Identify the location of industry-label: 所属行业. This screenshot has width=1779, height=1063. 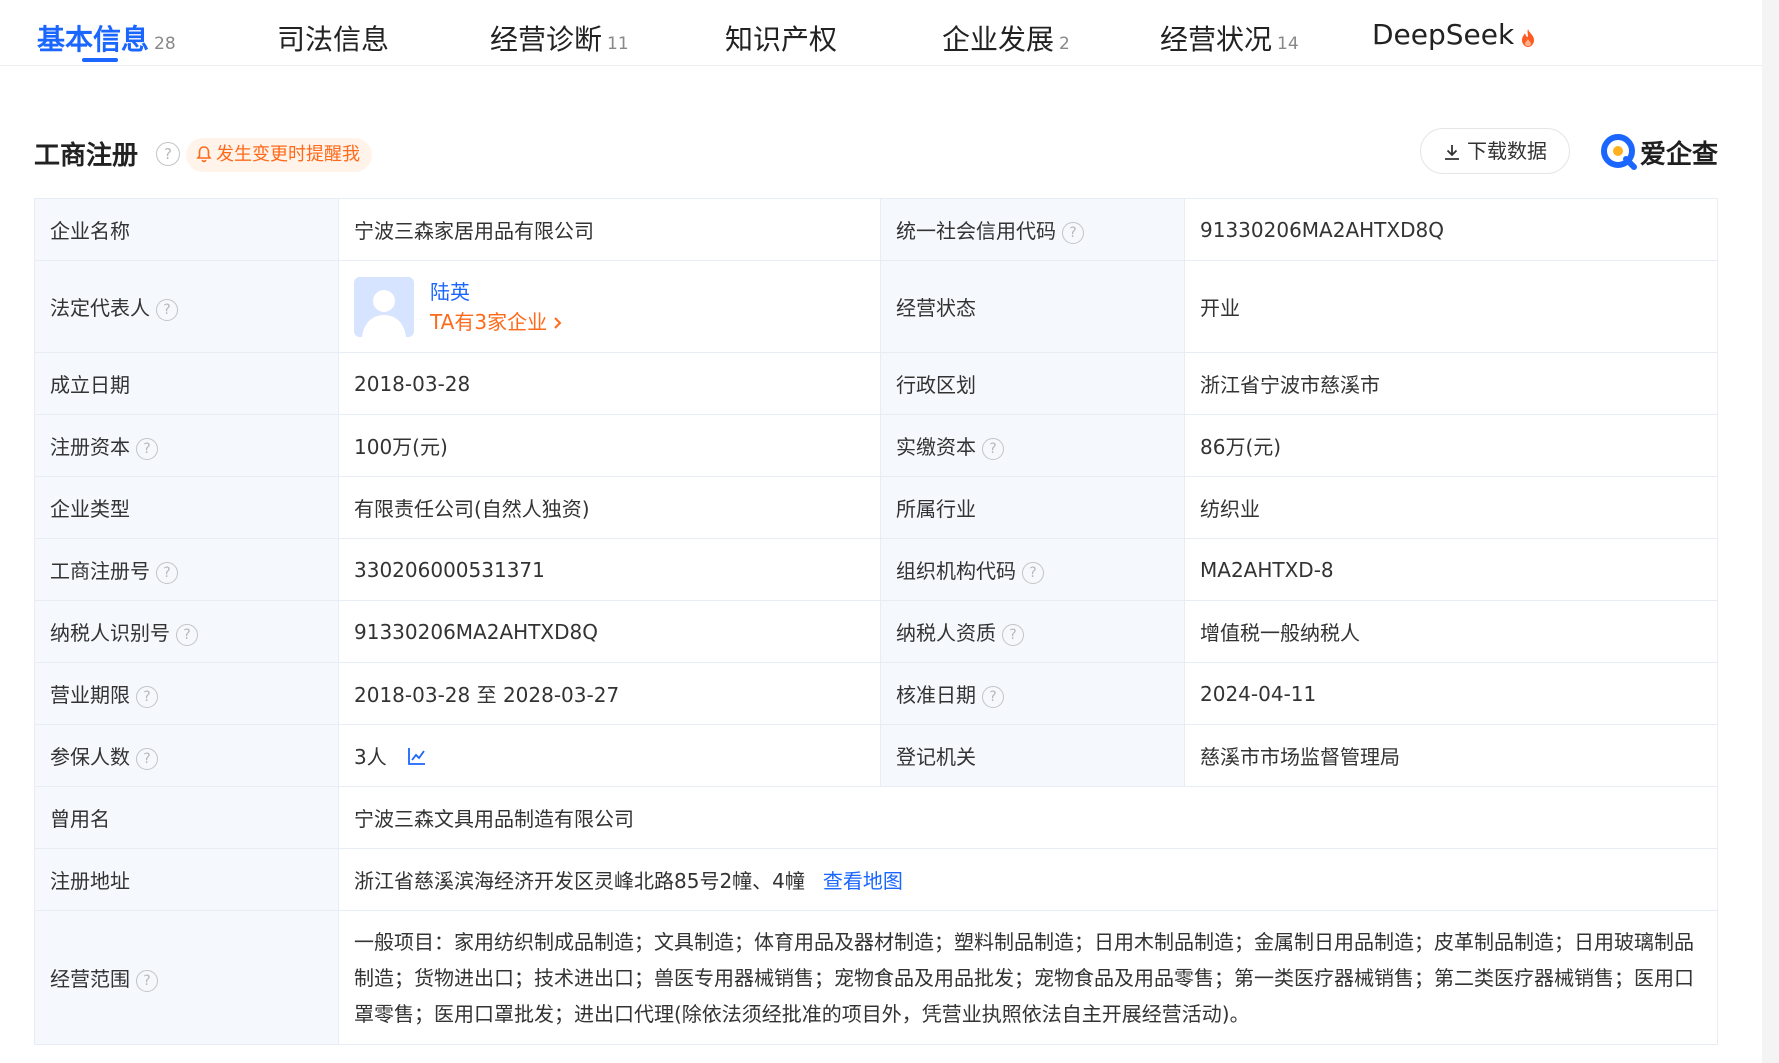
(1032, 507).